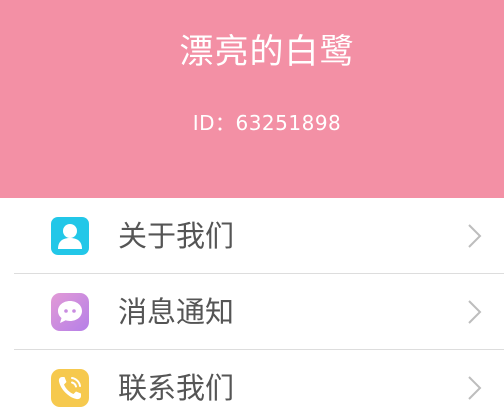  I want to click on menu-item-label: 关于我们, so click(176, 236).